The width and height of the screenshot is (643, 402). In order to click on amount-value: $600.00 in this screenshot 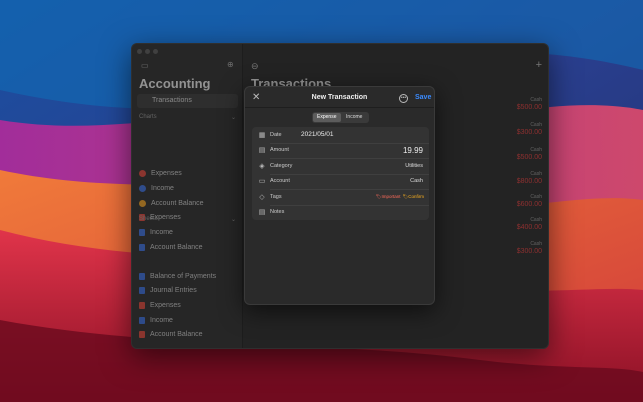, I will do `click(529, 204)`.